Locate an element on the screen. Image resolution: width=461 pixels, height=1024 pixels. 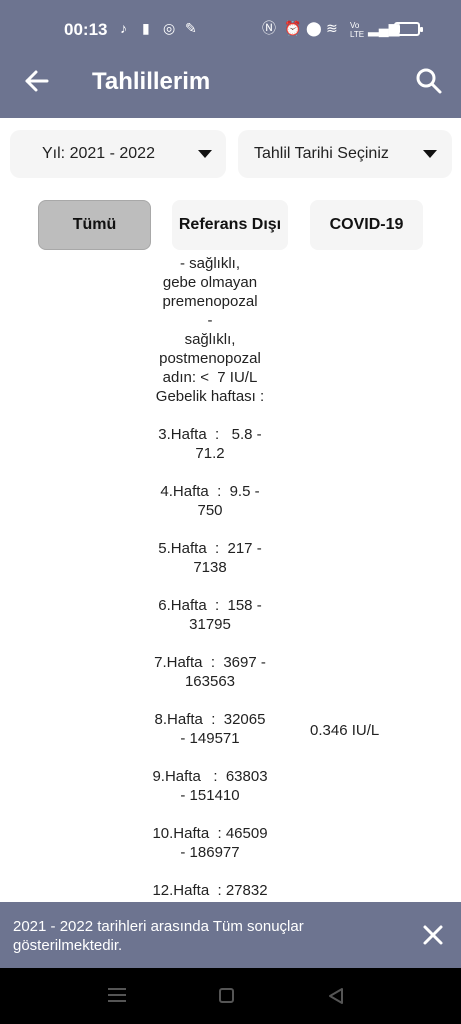
page-title: Tahlillerim is located at coordinates (151, 81).